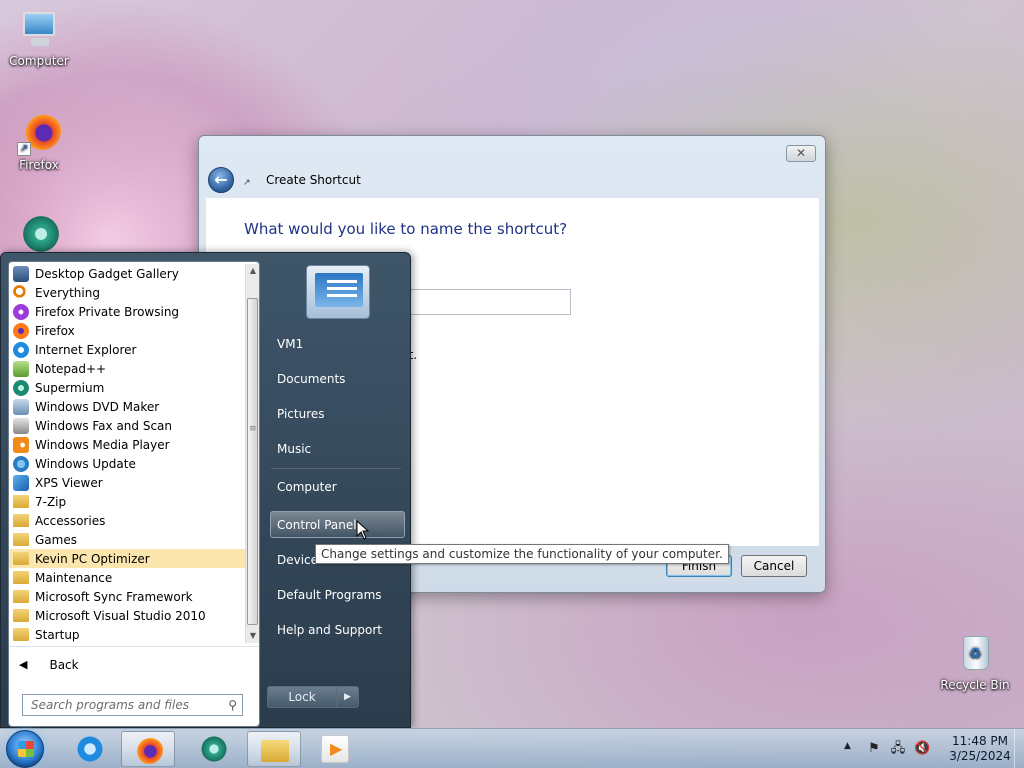 This screenshot has height=768, width=1024. What do you see at coordinates (311, 379) in the screenshot?
I see `start-link-documents: Documents` at bounding box center [311, 379].